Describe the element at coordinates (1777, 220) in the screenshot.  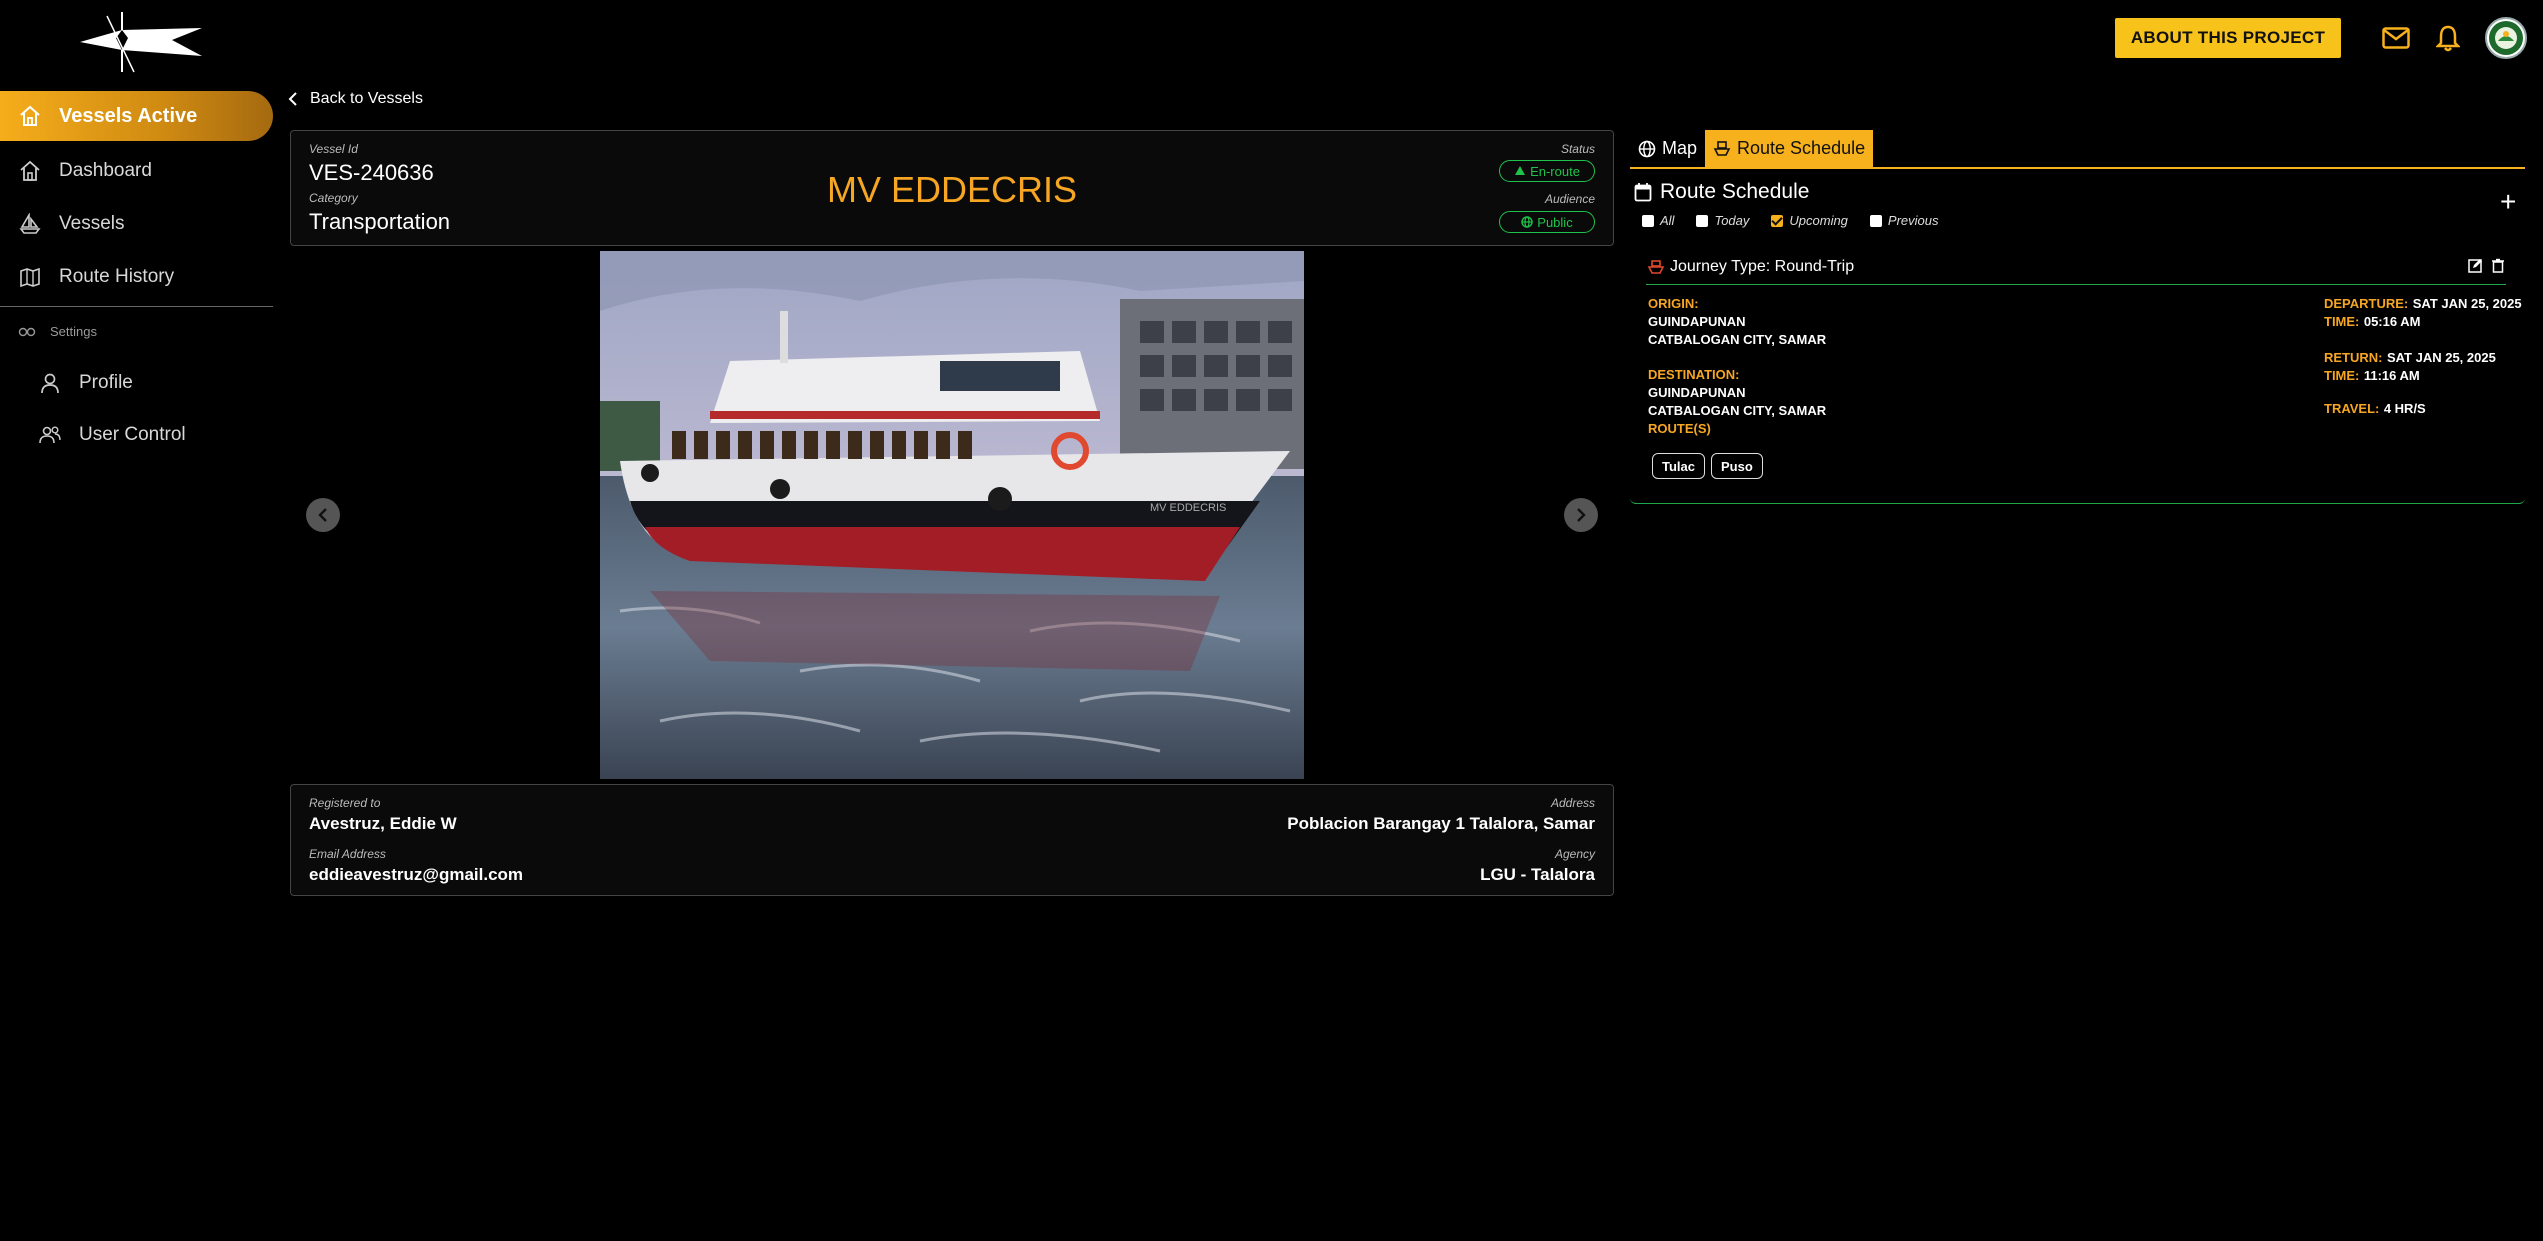
I see `filter-upcoming-checkbox` at that location.